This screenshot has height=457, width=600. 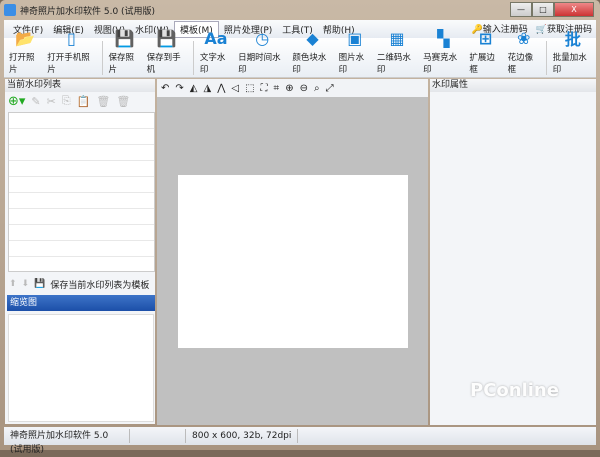 What do you see at coordinates (163, 64) in the screenshot?
I see `toolbar-label: 保存到手机` at bounding box center [163, 64].